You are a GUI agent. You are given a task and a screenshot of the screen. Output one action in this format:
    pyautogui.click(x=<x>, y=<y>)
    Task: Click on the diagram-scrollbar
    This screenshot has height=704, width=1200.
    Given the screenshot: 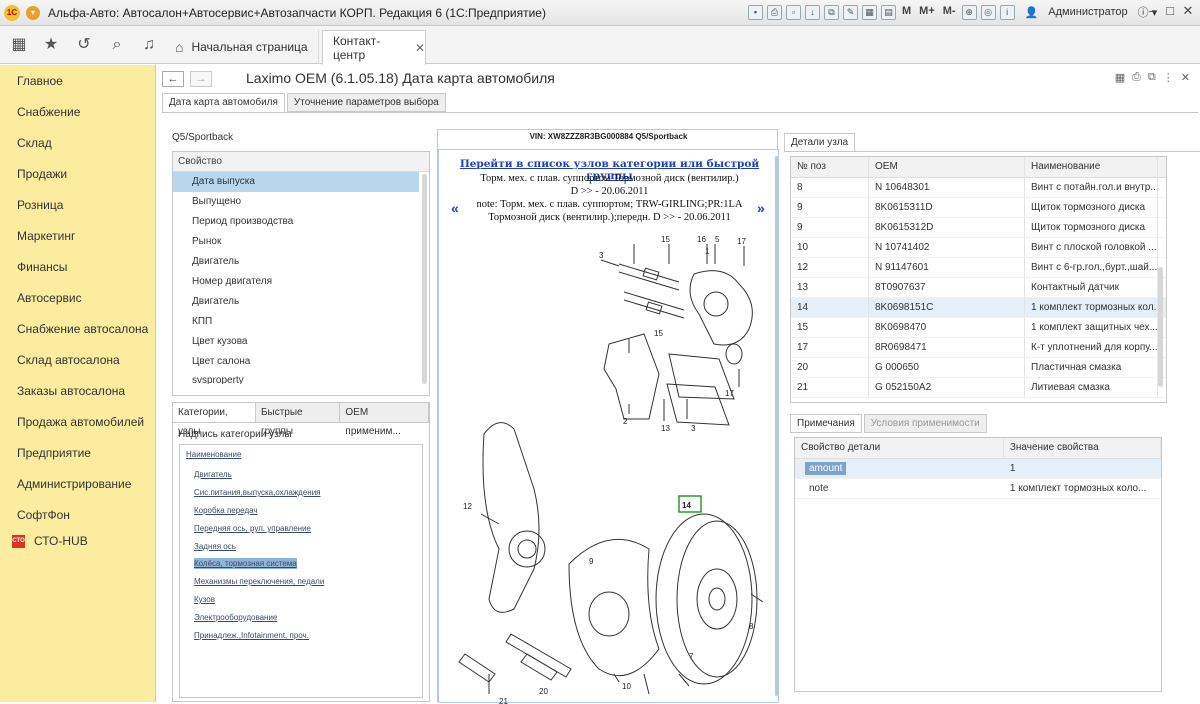 What is the action you would take?
    pyautogui.click(x=776, y=426)
    